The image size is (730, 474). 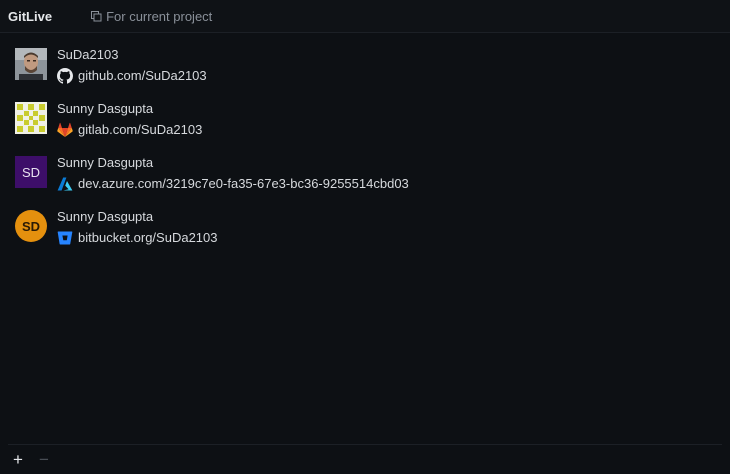 I want to click on add-account-button: +, so click(x=18, y=460).